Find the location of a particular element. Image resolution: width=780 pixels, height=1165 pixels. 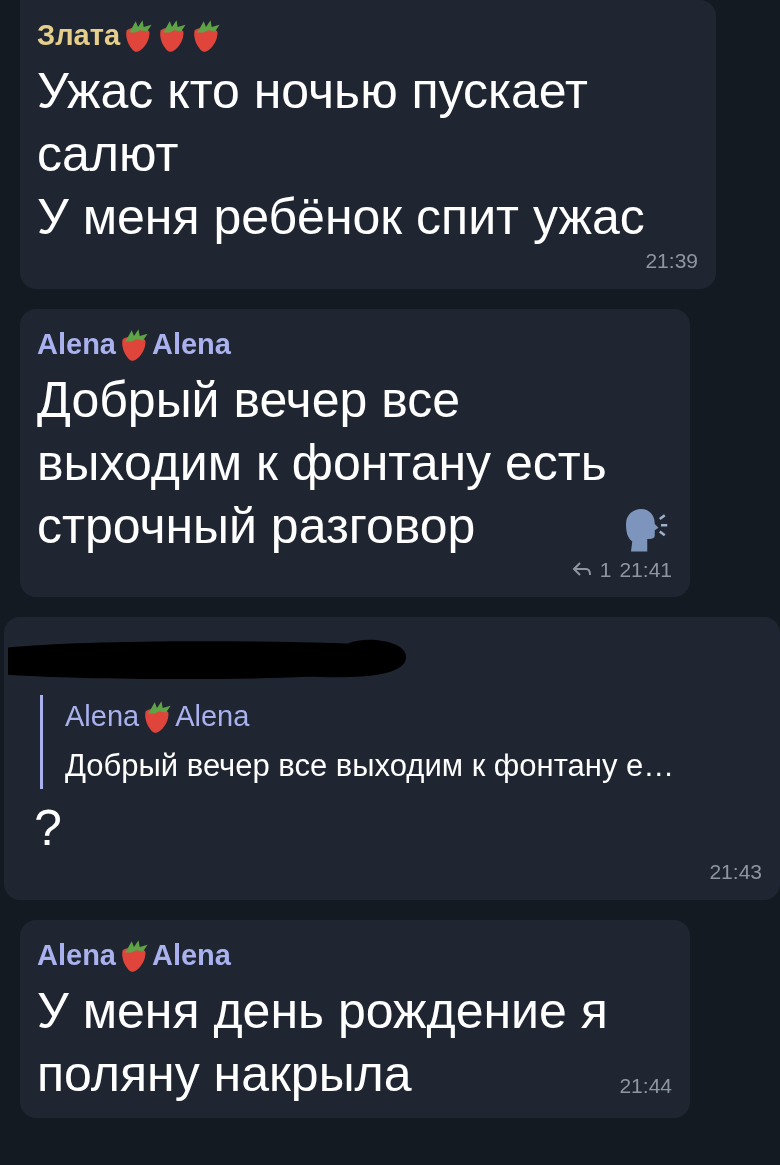

reply-icon is located at coordinates (581, 569).